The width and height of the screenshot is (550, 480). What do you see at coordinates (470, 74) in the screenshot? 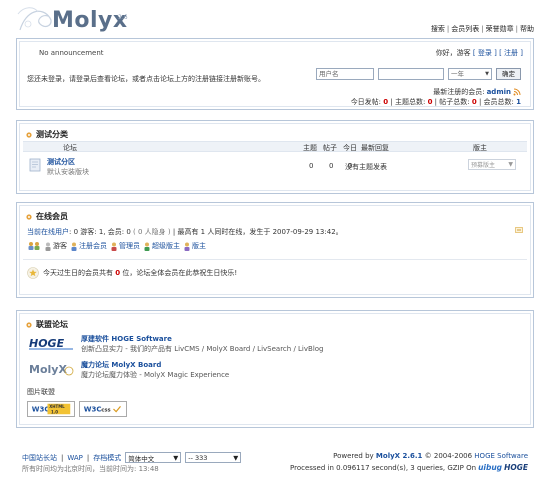
I see `expire-select: 一年 ▼` at bounding box center [470, 74].